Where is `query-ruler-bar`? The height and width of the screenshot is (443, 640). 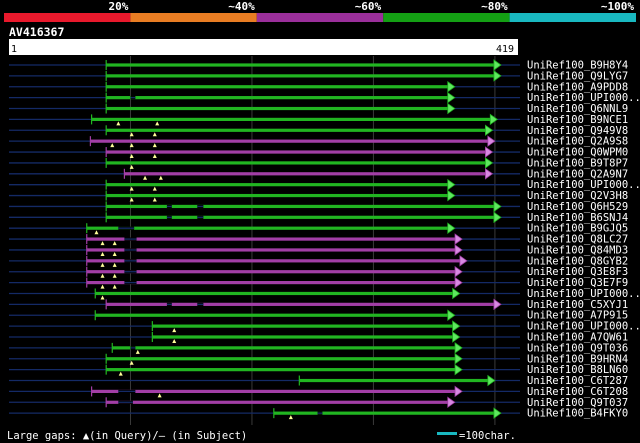 query-ruler-bar is located at coordinates (263, 47).